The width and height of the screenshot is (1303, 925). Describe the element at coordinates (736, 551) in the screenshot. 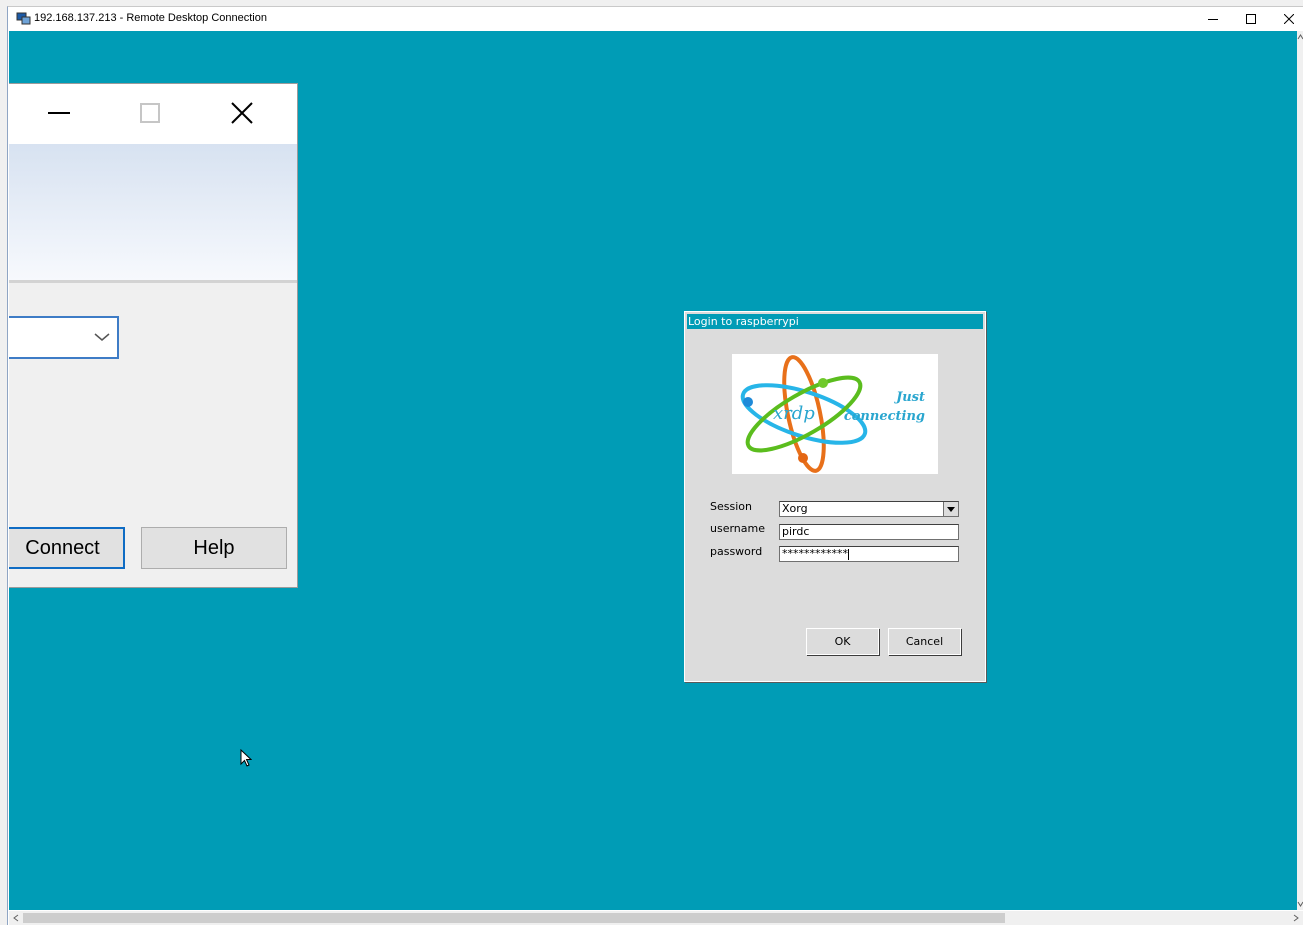

I see `password-label: password` at that location.